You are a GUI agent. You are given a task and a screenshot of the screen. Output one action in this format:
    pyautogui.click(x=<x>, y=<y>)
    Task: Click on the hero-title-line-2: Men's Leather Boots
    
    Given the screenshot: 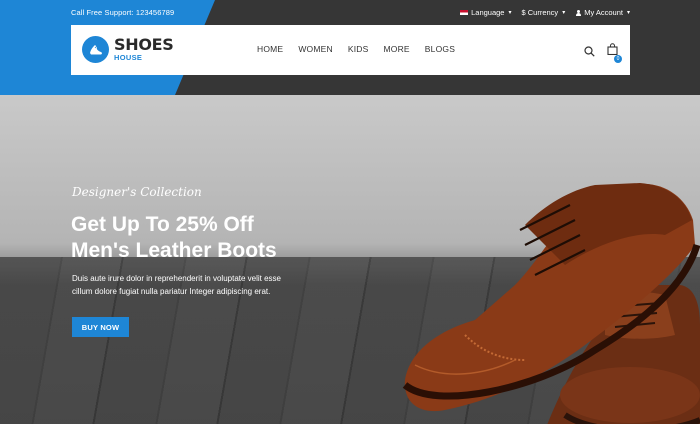 What is the action you would take?
    pyautogui.click(x=174, y=250)
    